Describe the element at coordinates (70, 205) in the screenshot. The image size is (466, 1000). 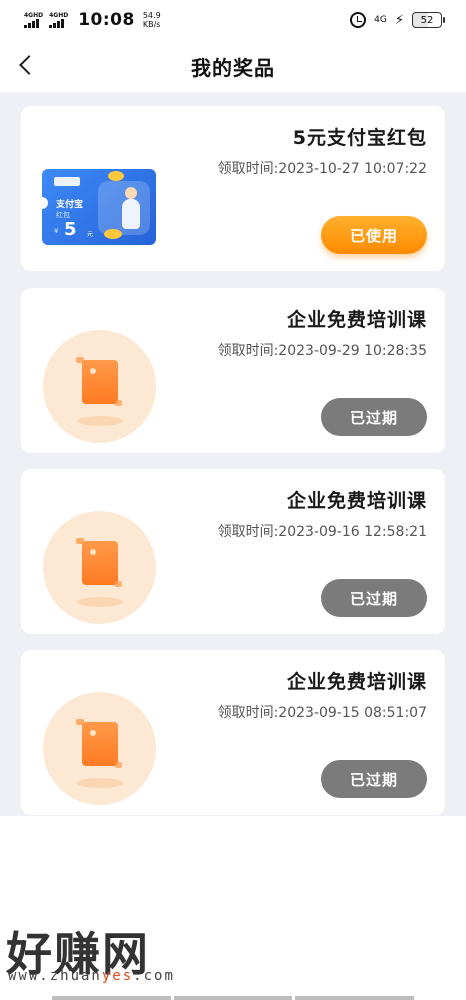
I see `voucher-name: 支付宝` at that location.